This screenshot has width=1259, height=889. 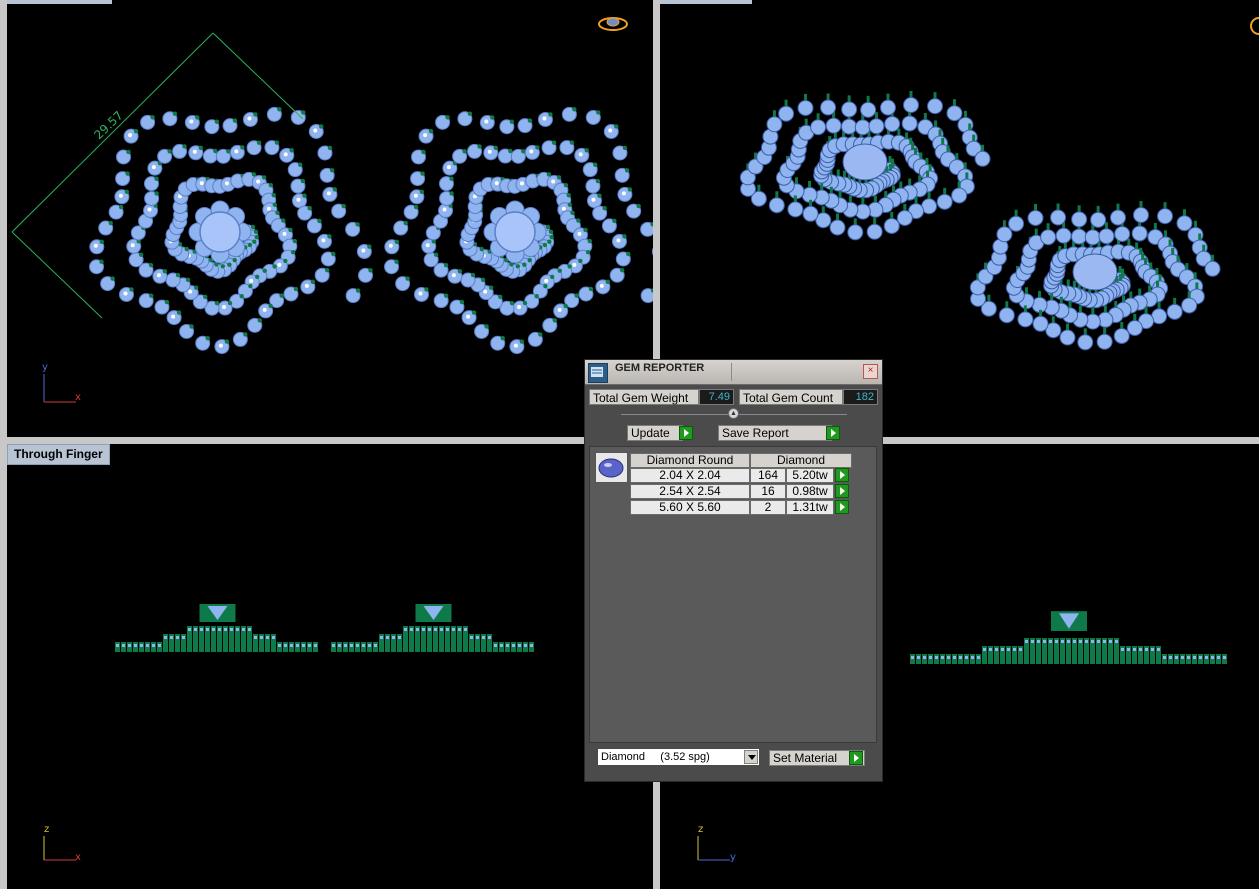 What do you see at coordinates (690, 460) in the screenshot?
I see `header-shape: Diamond Round` at bounding box center [690, 460].